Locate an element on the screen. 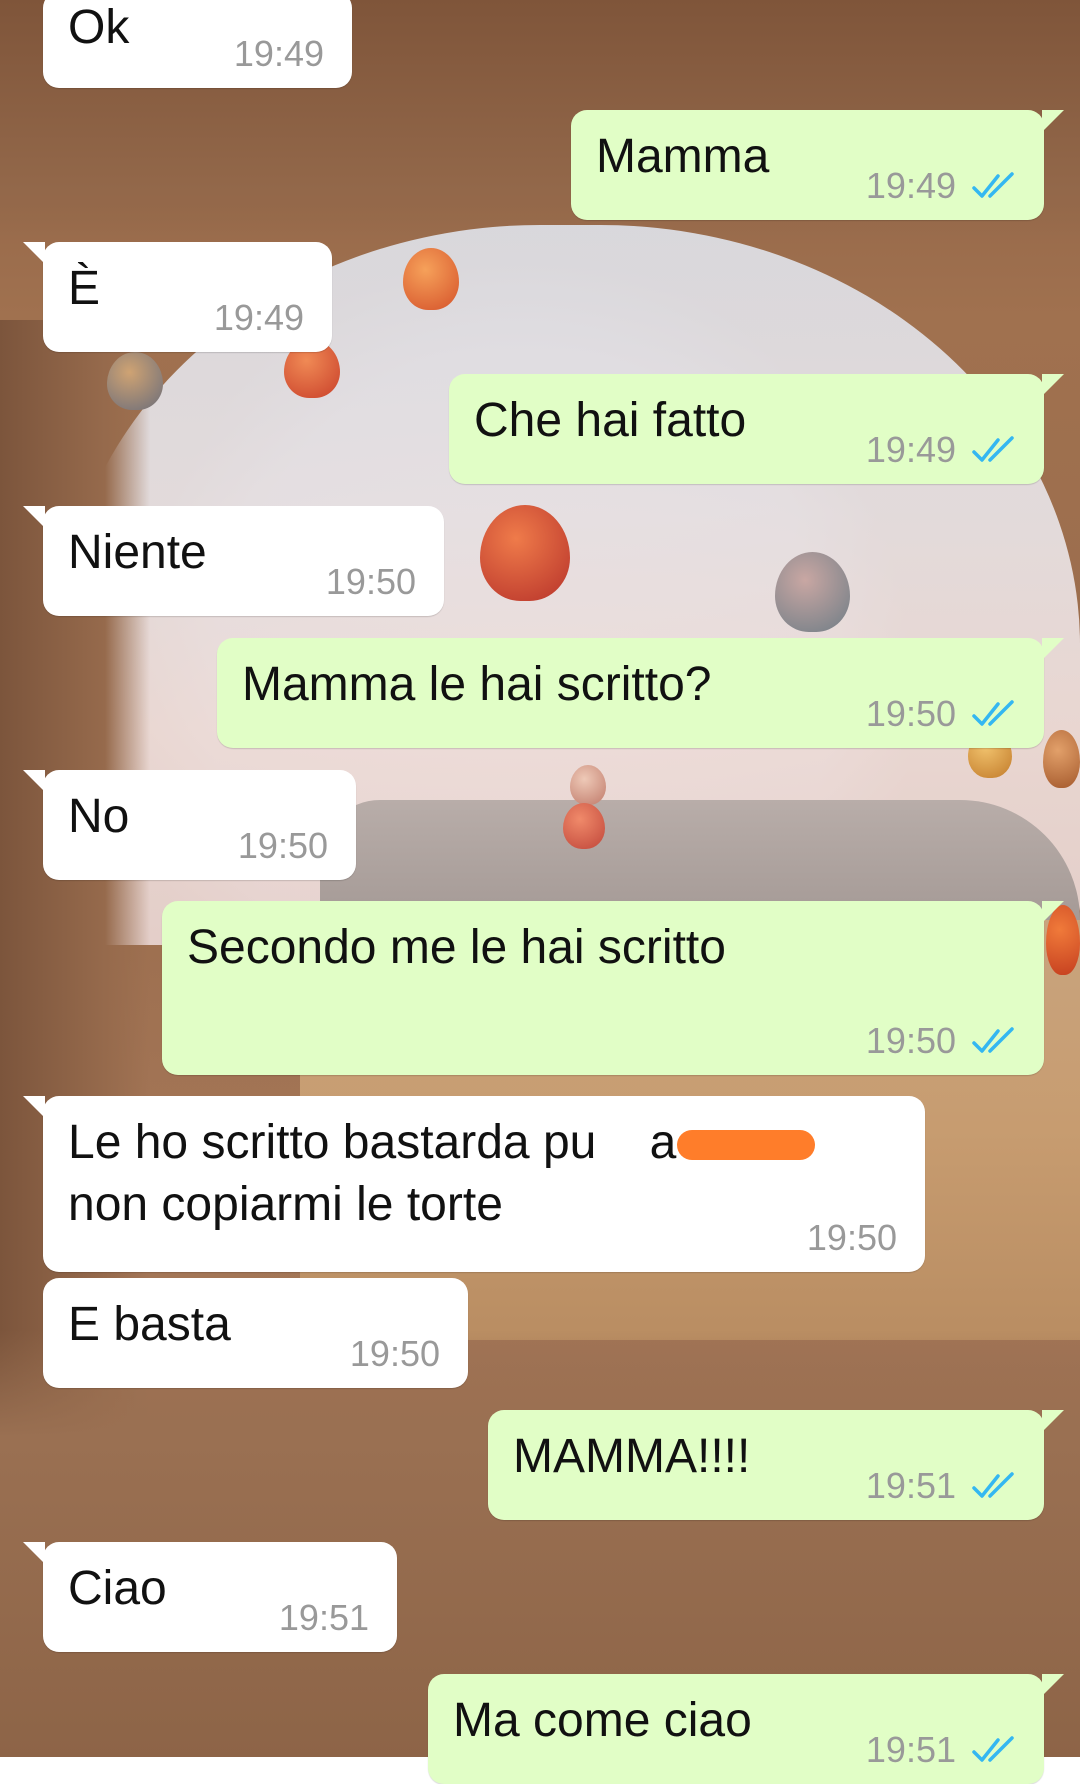 The image size is (1080, 1784). message-text: Ok is located at coordinates (99, 27).